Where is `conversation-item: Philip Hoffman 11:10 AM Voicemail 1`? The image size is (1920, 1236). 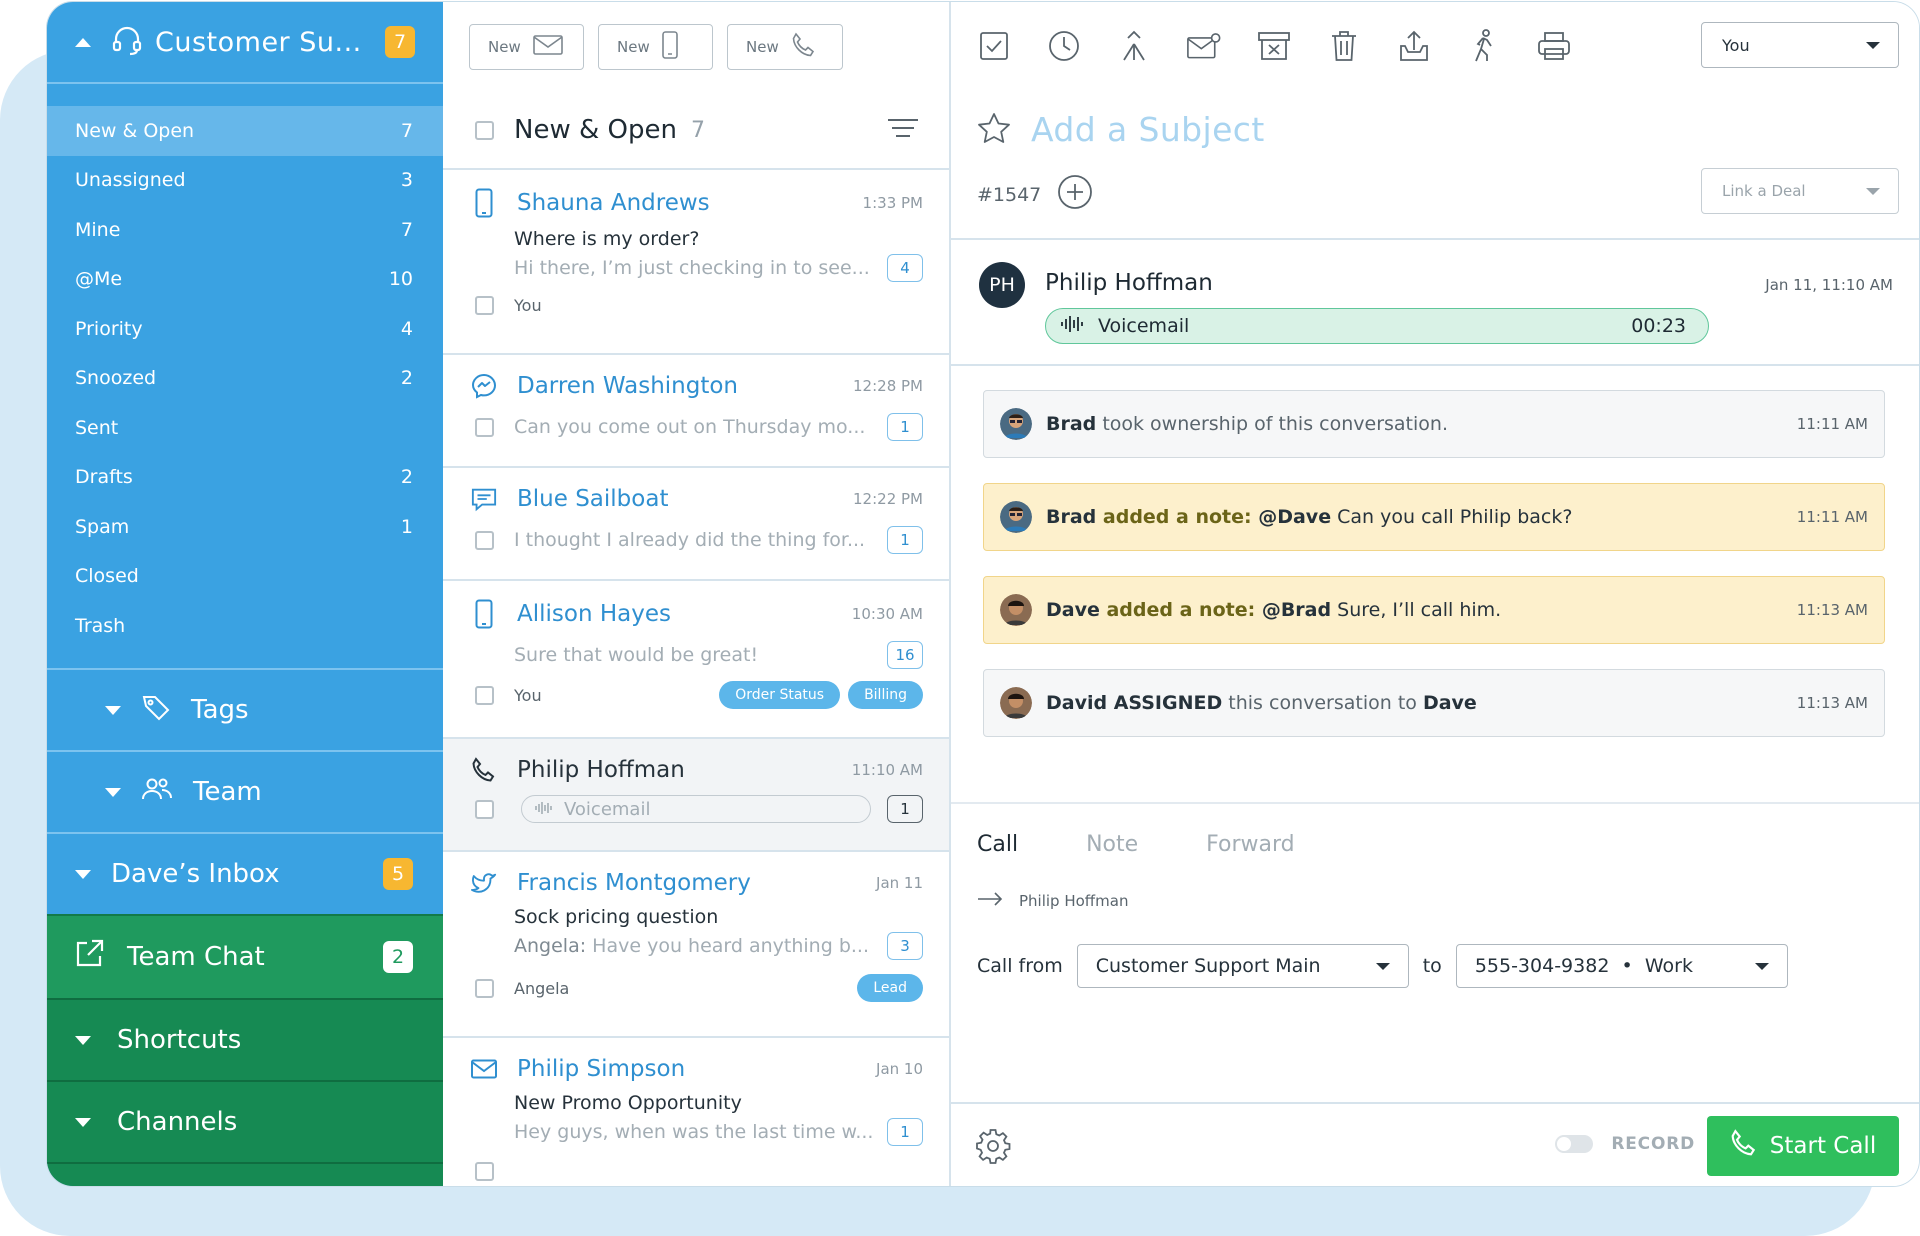 conversation-item: Philip Hoffman 11:10 AM Voicemail 1 is located at coordinates (696, 795).